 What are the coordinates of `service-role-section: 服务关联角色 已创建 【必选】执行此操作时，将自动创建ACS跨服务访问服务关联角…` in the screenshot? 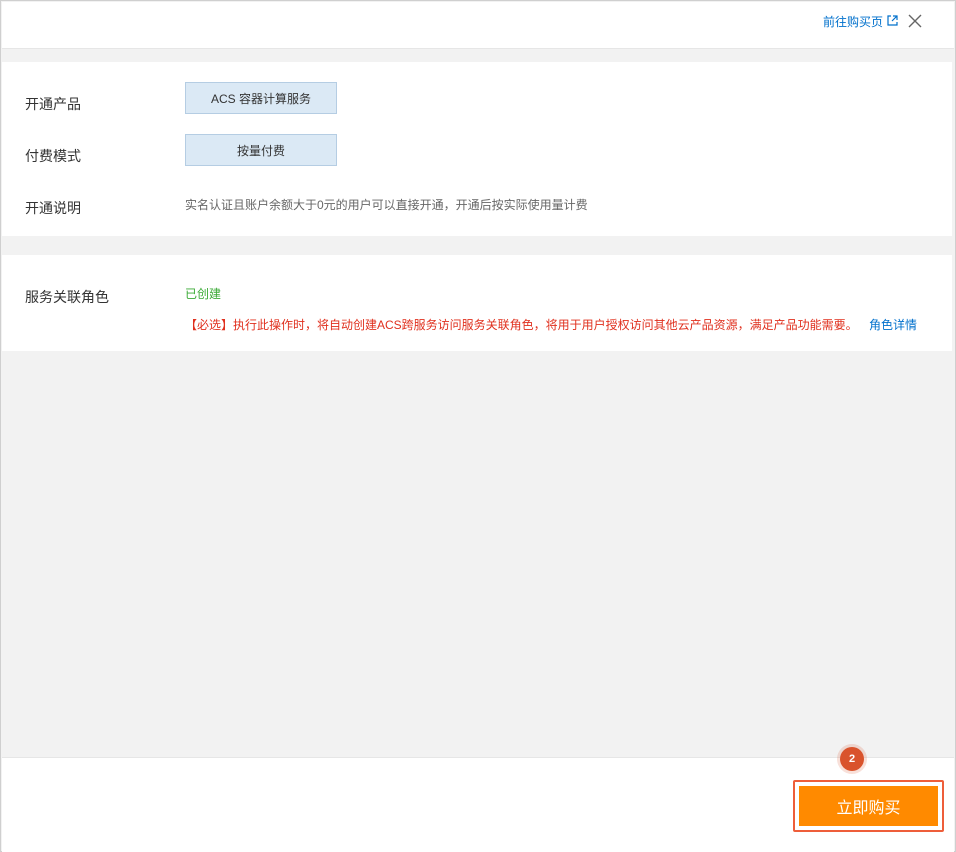 It's located at (477, 303).